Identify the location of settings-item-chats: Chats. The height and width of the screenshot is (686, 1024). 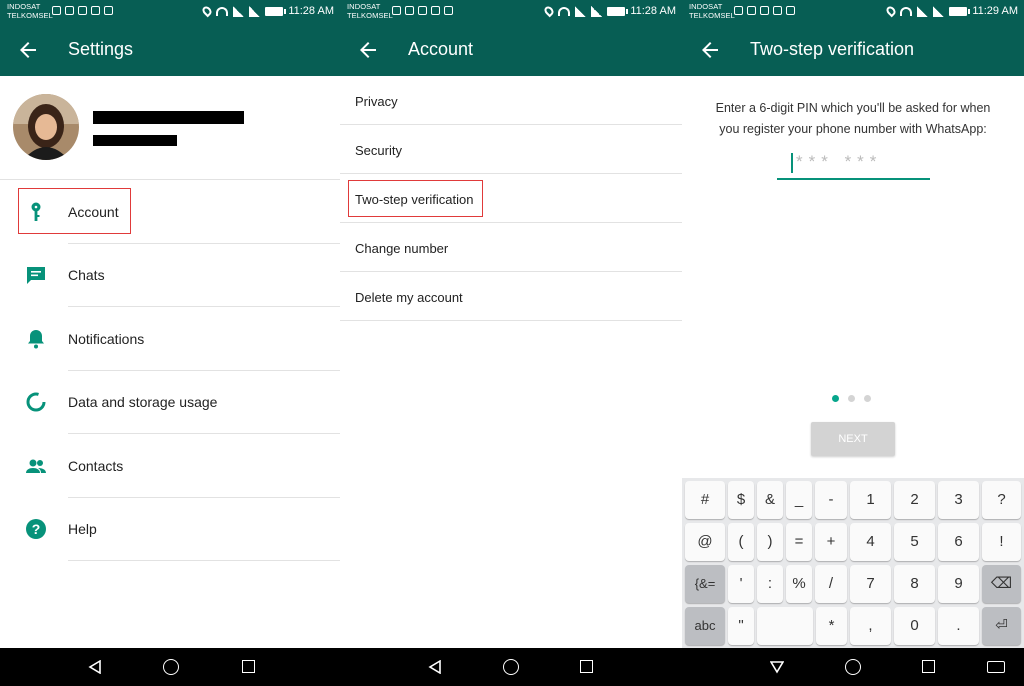
(170, 275).